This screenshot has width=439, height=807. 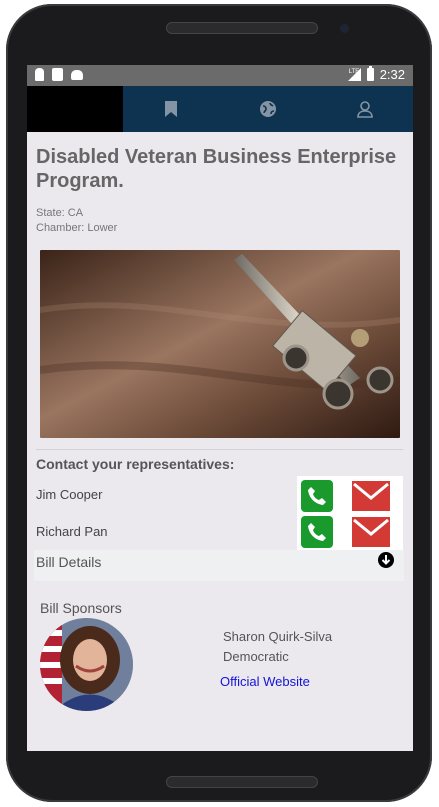 What do you see at coordinates (60, 213) in the screenshot?
I see `bill-state: State: CA` at bounding box center [60, 213].